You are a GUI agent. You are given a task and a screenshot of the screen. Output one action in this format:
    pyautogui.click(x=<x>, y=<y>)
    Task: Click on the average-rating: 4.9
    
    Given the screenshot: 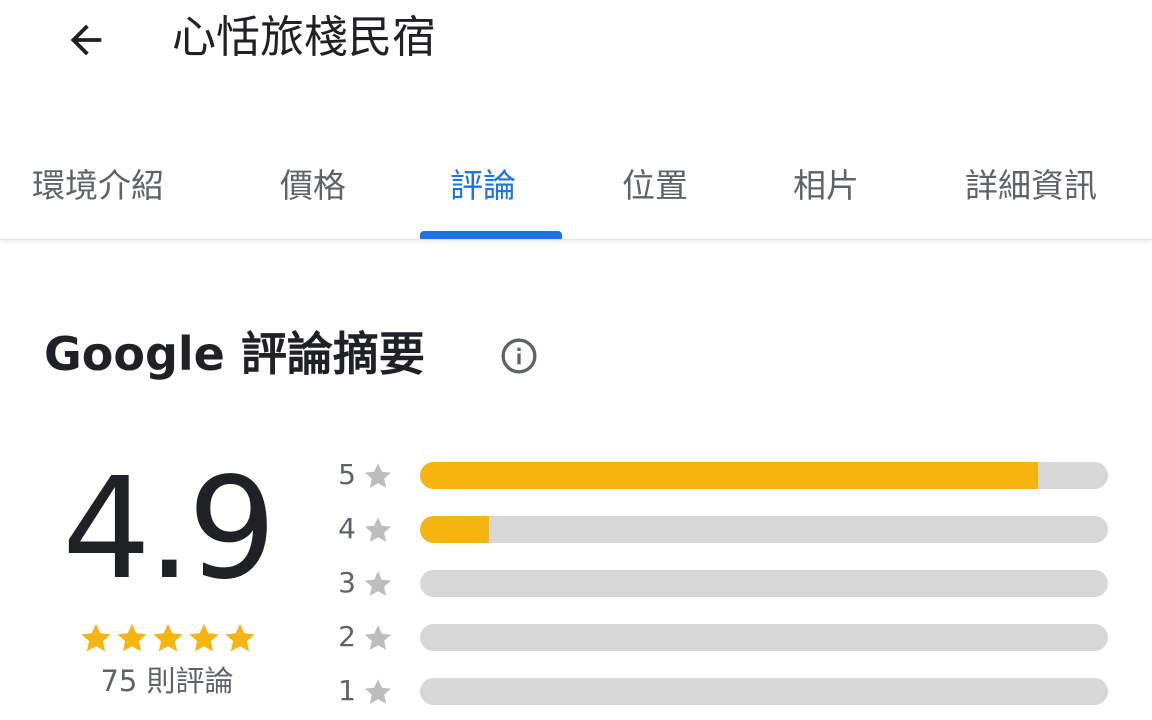 What is the action you would take?
    pyautogui.click(x=169, y=529)
    